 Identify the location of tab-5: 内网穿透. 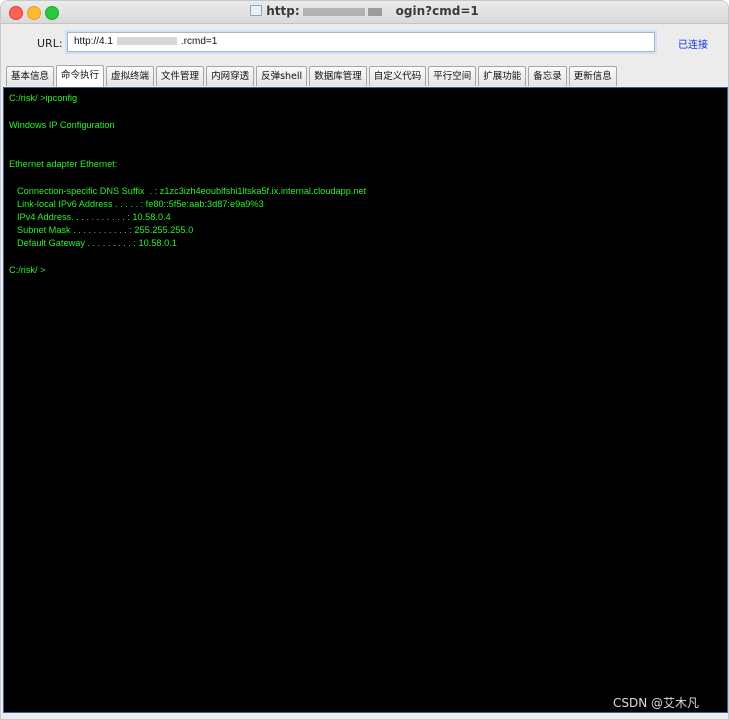
(230, 76).